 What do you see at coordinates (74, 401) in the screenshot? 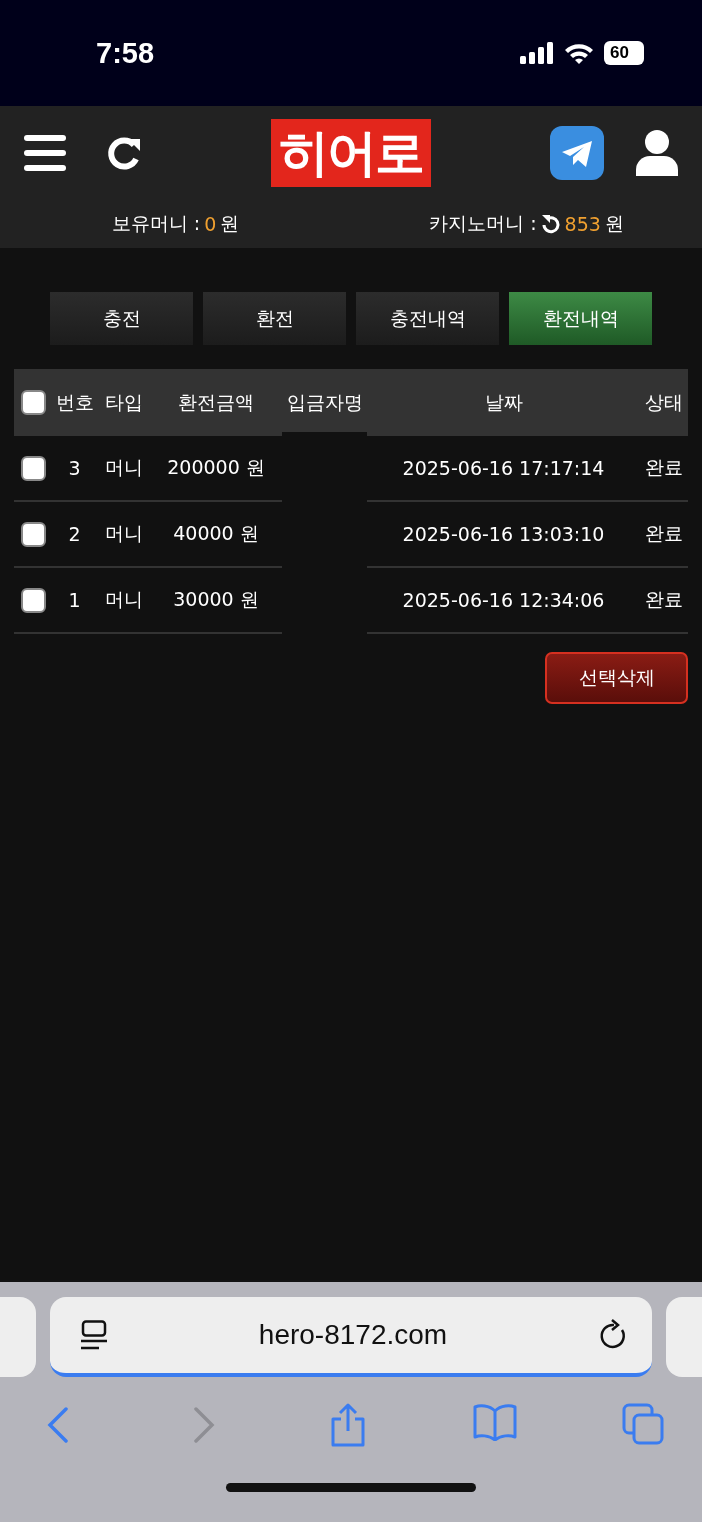
I see `column-header: 번호` at bounding box center [74, 401].